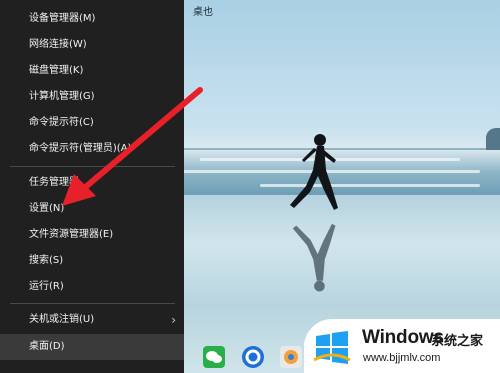 The width and height of the screenshot is (500, 373). What do you see at coordinates (92, 45) in the screenshot?
I see `menu-item-network-connections: 网络连接(W)` at bounding box center [92, 45].